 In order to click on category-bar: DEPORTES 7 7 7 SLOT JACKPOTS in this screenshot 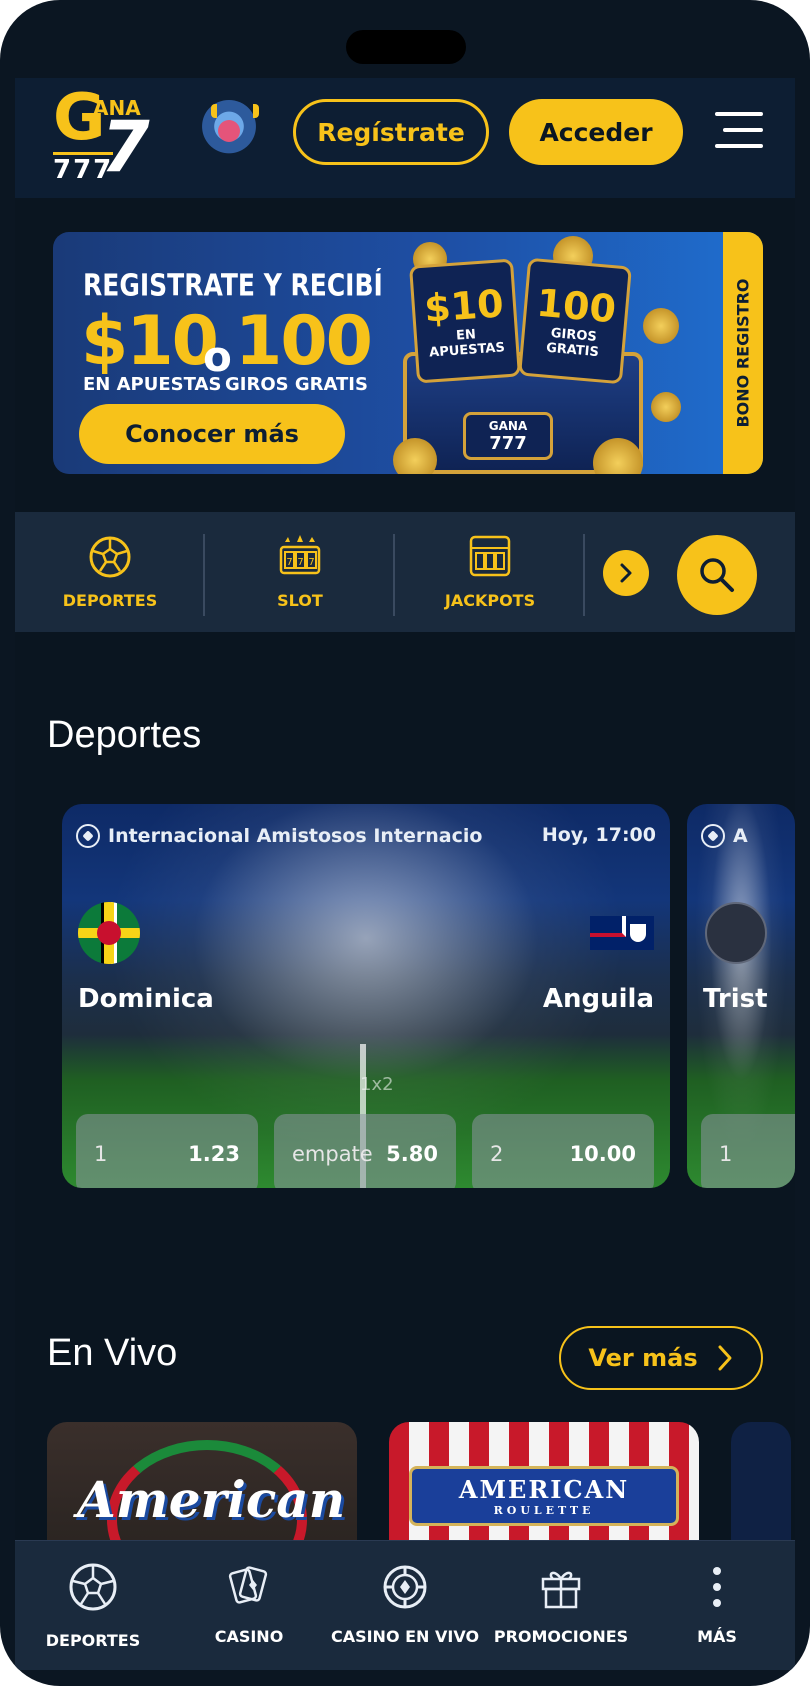, I will do `click(405, 572)`.